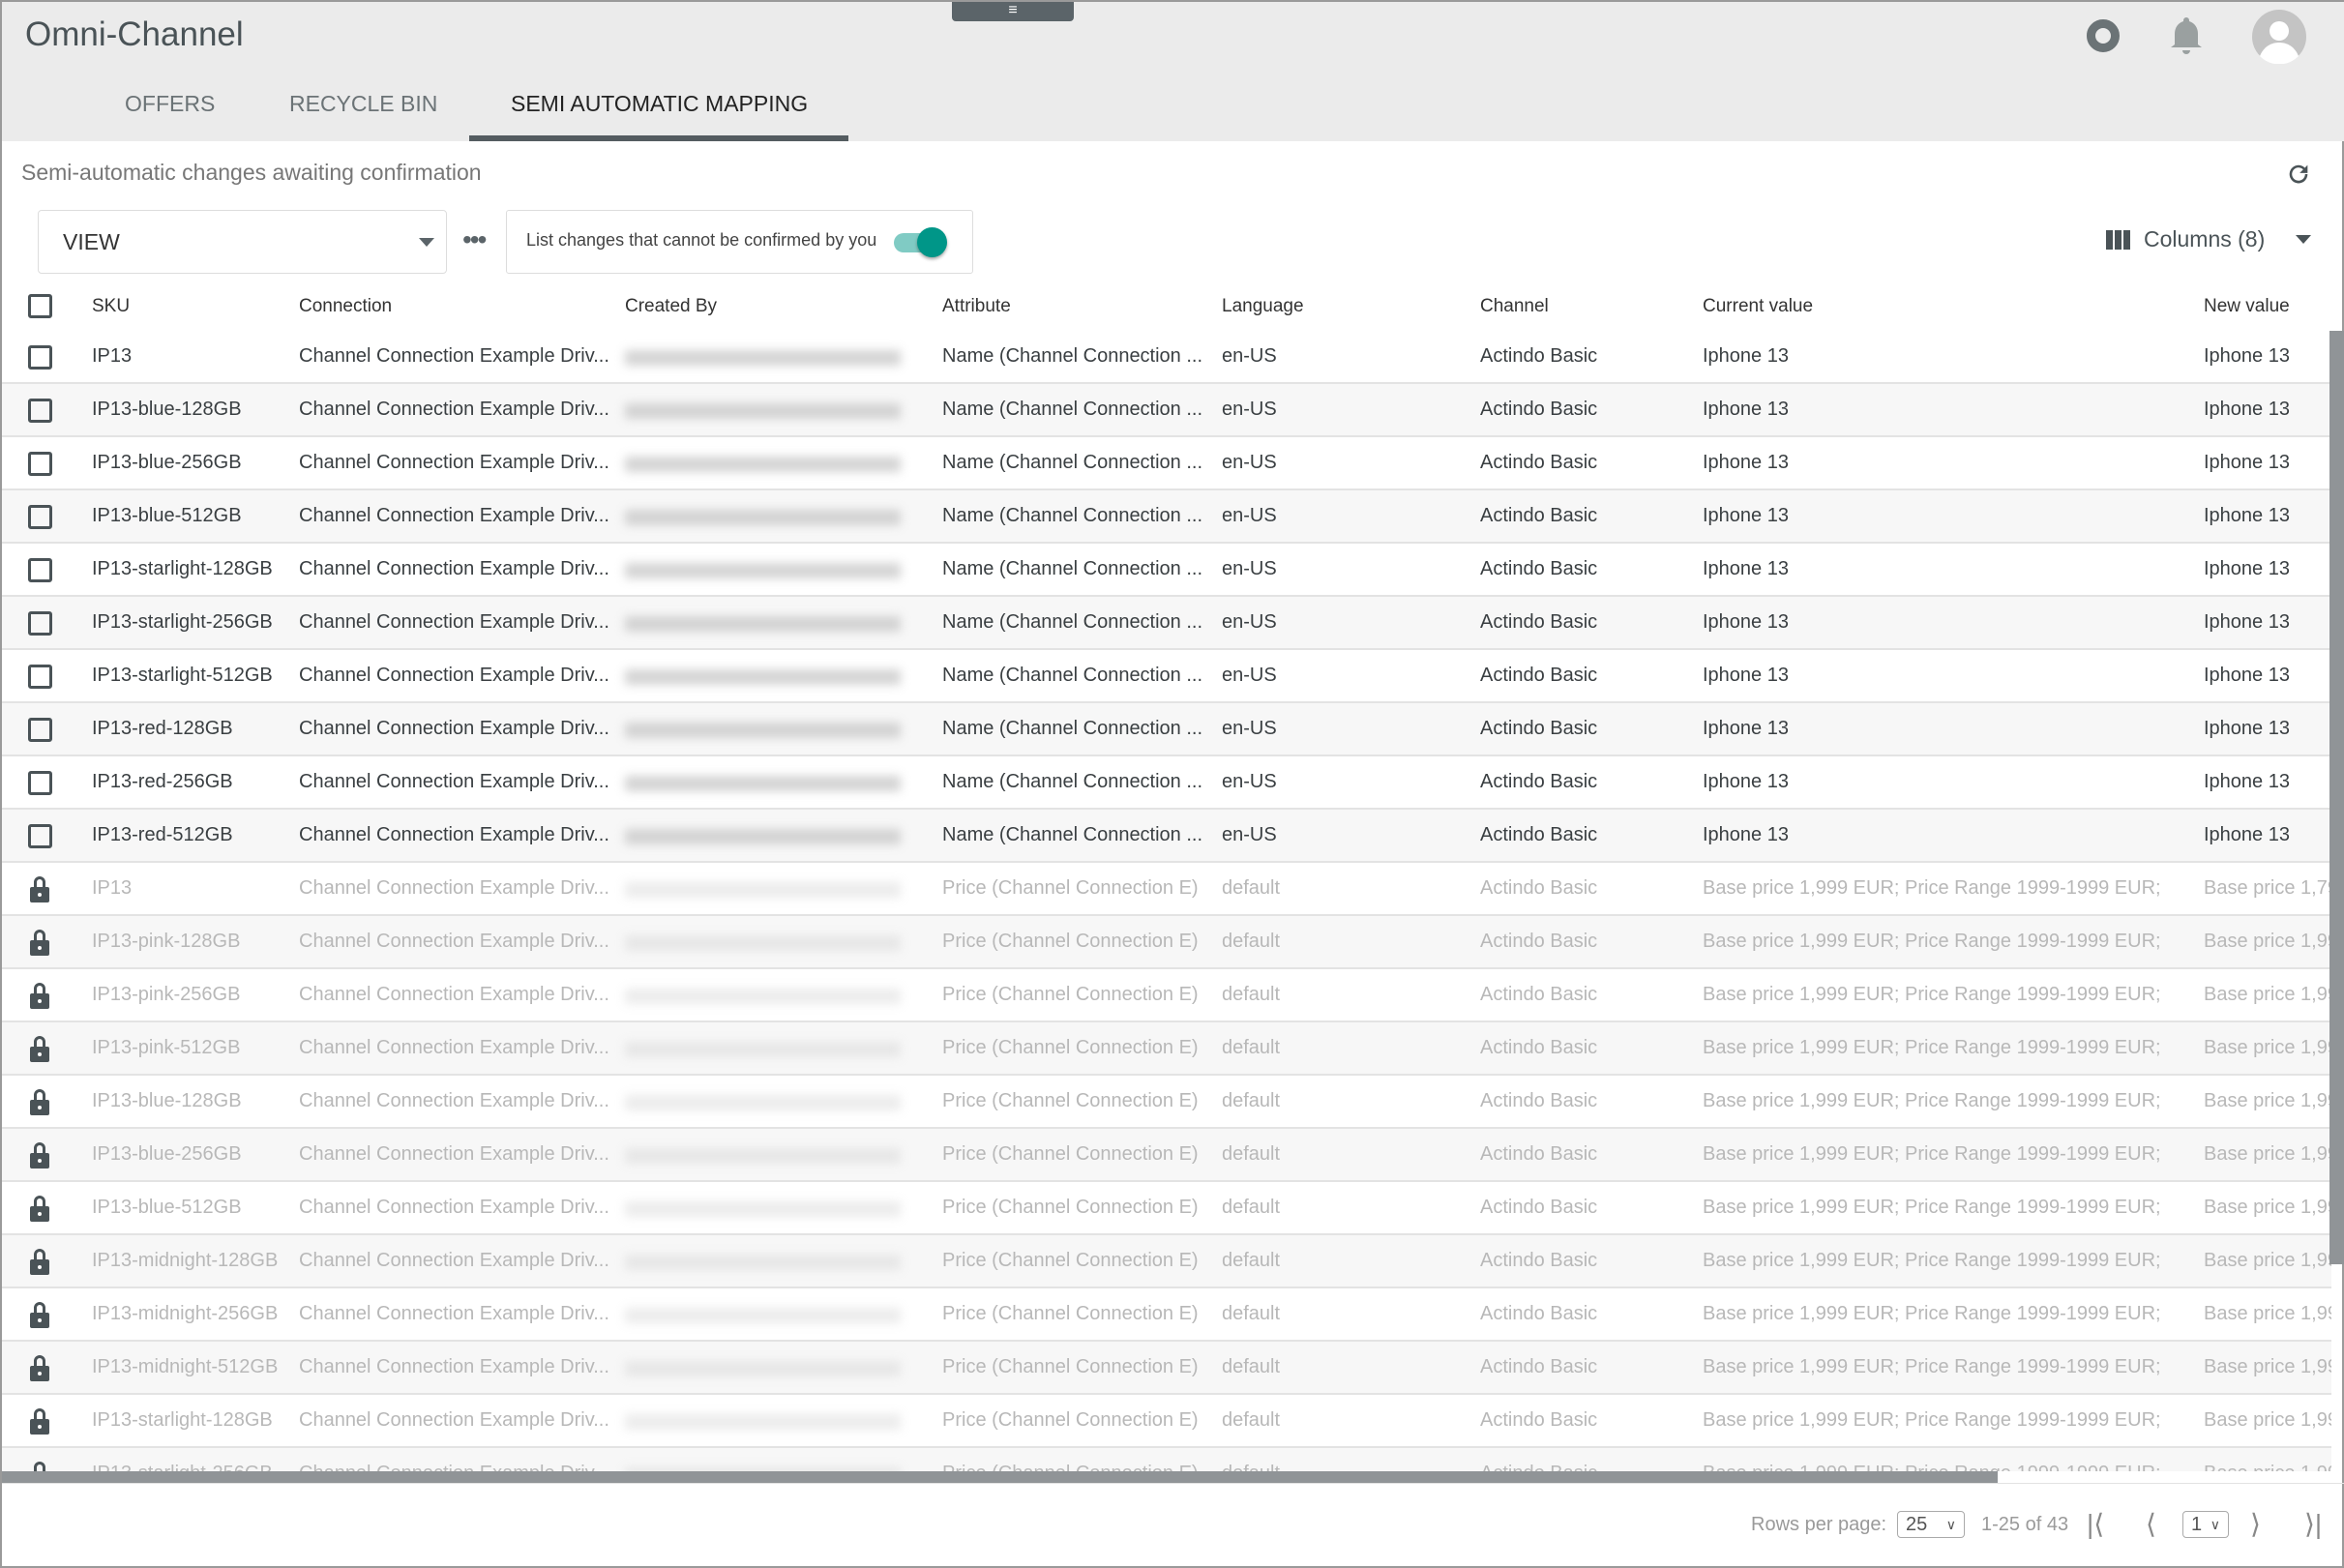  I want to click on view-select: VIEW, so click(242, 242).